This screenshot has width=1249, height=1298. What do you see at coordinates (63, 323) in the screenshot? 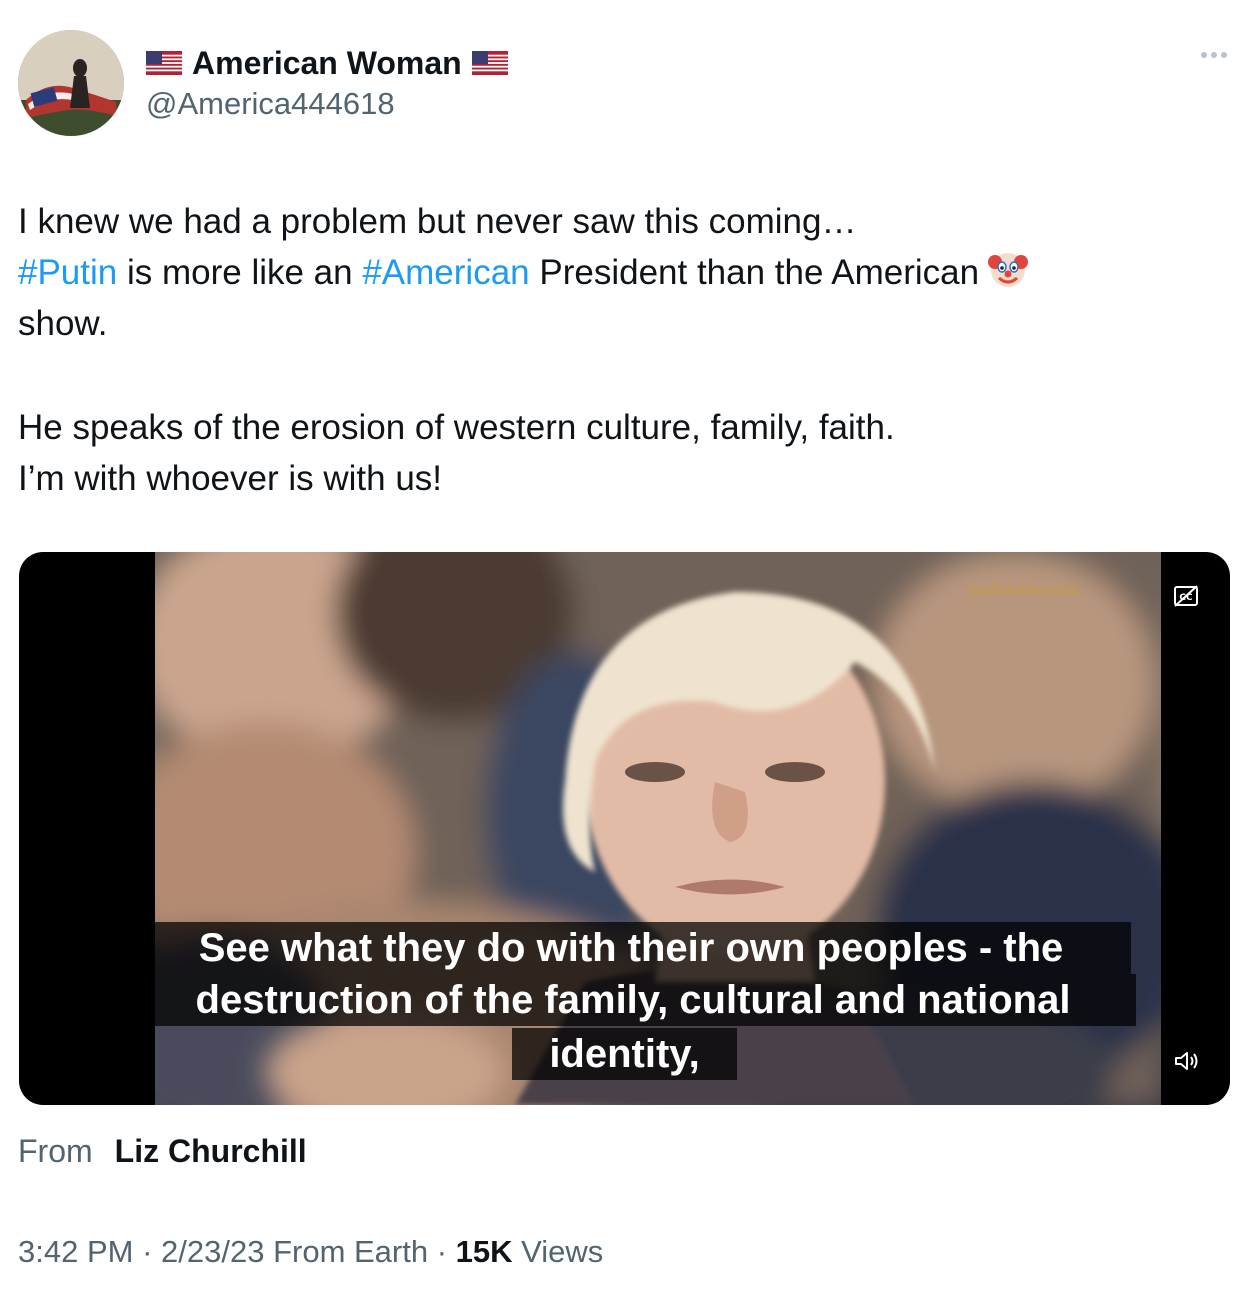
I see `tweet-line: show.` at bounding box center [63, 323].